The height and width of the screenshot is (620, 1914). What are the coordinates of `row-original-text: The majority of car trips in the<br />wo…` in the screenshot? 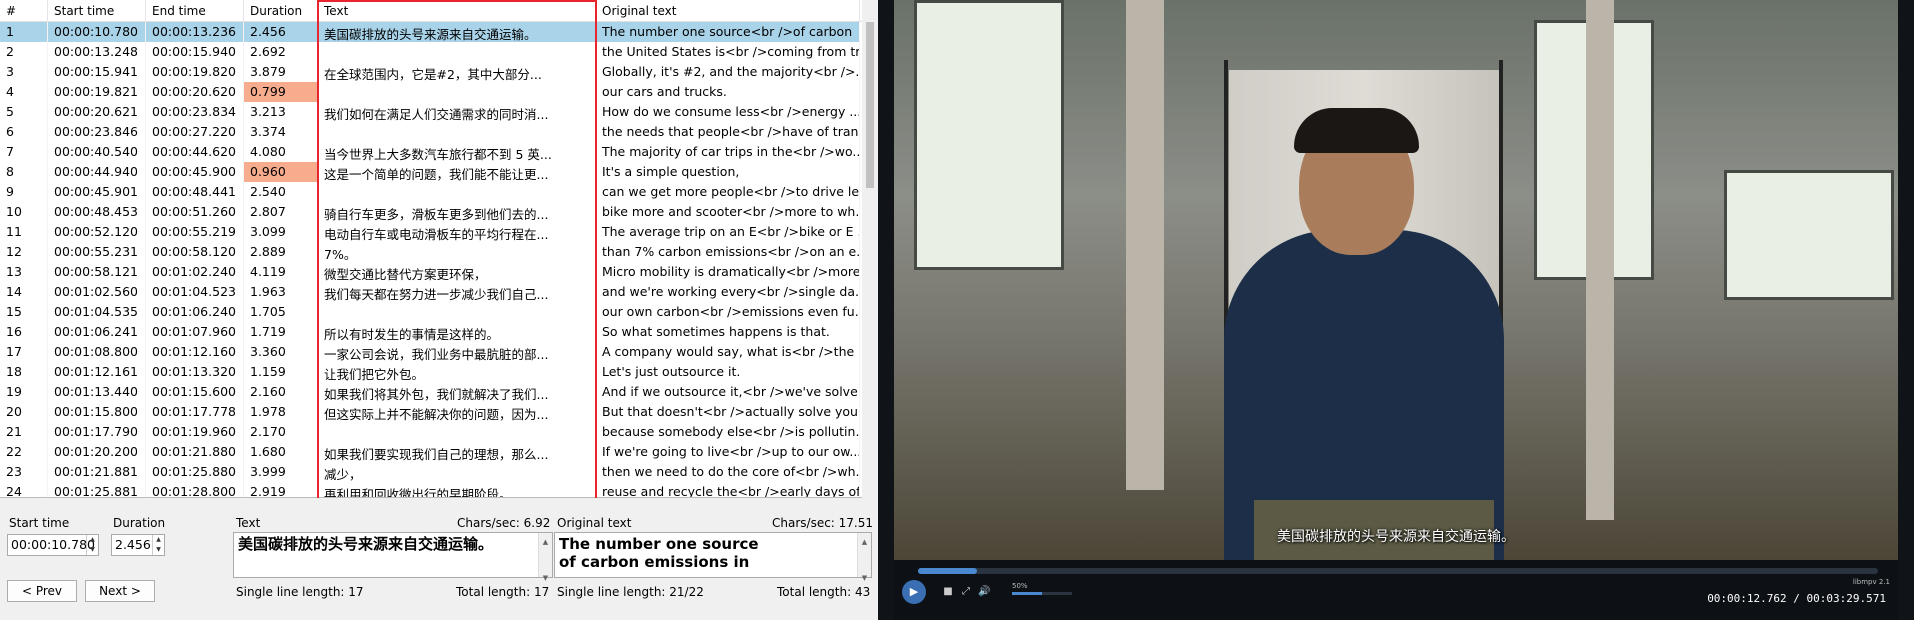 It's located at (728, 152).